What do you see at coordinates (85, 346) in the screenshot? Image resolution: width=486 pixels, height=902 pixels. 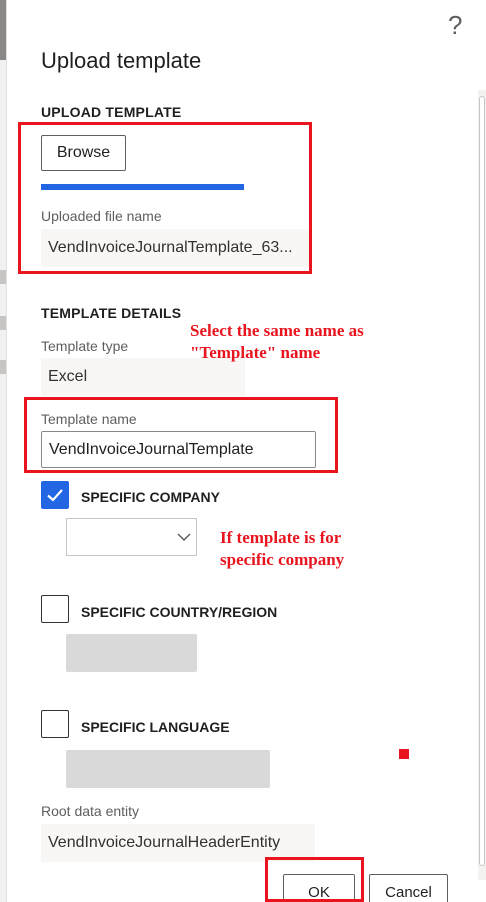 I see `template-type-label: Template type` at bounding box center [85, 346].